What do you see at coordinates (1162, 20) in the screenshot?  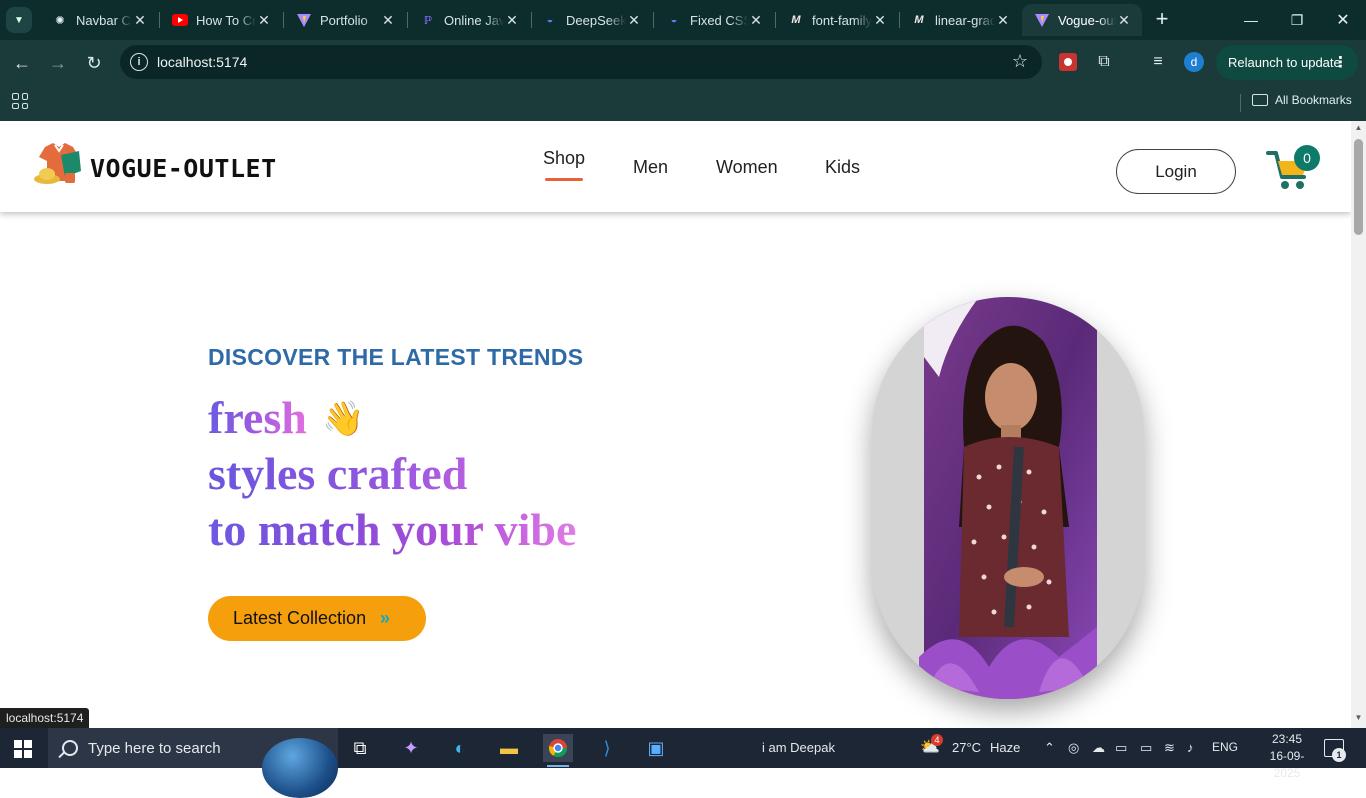 I see `new-tab-button: +` at bounding box center [1162, 20].